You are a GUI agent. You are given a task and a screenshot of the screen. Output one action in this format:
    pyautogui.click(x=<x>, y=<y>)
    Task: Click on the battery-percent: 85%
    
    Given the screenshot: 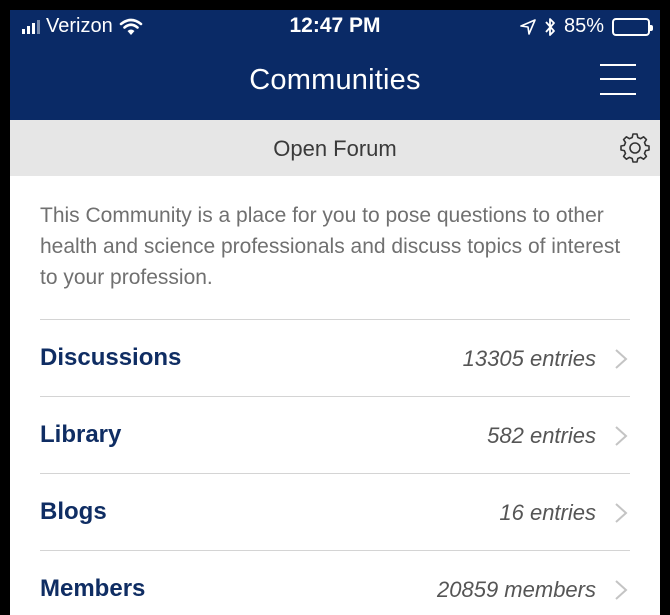 What is the action you would take?
    pyautogui.click(x=583, y=26)
    